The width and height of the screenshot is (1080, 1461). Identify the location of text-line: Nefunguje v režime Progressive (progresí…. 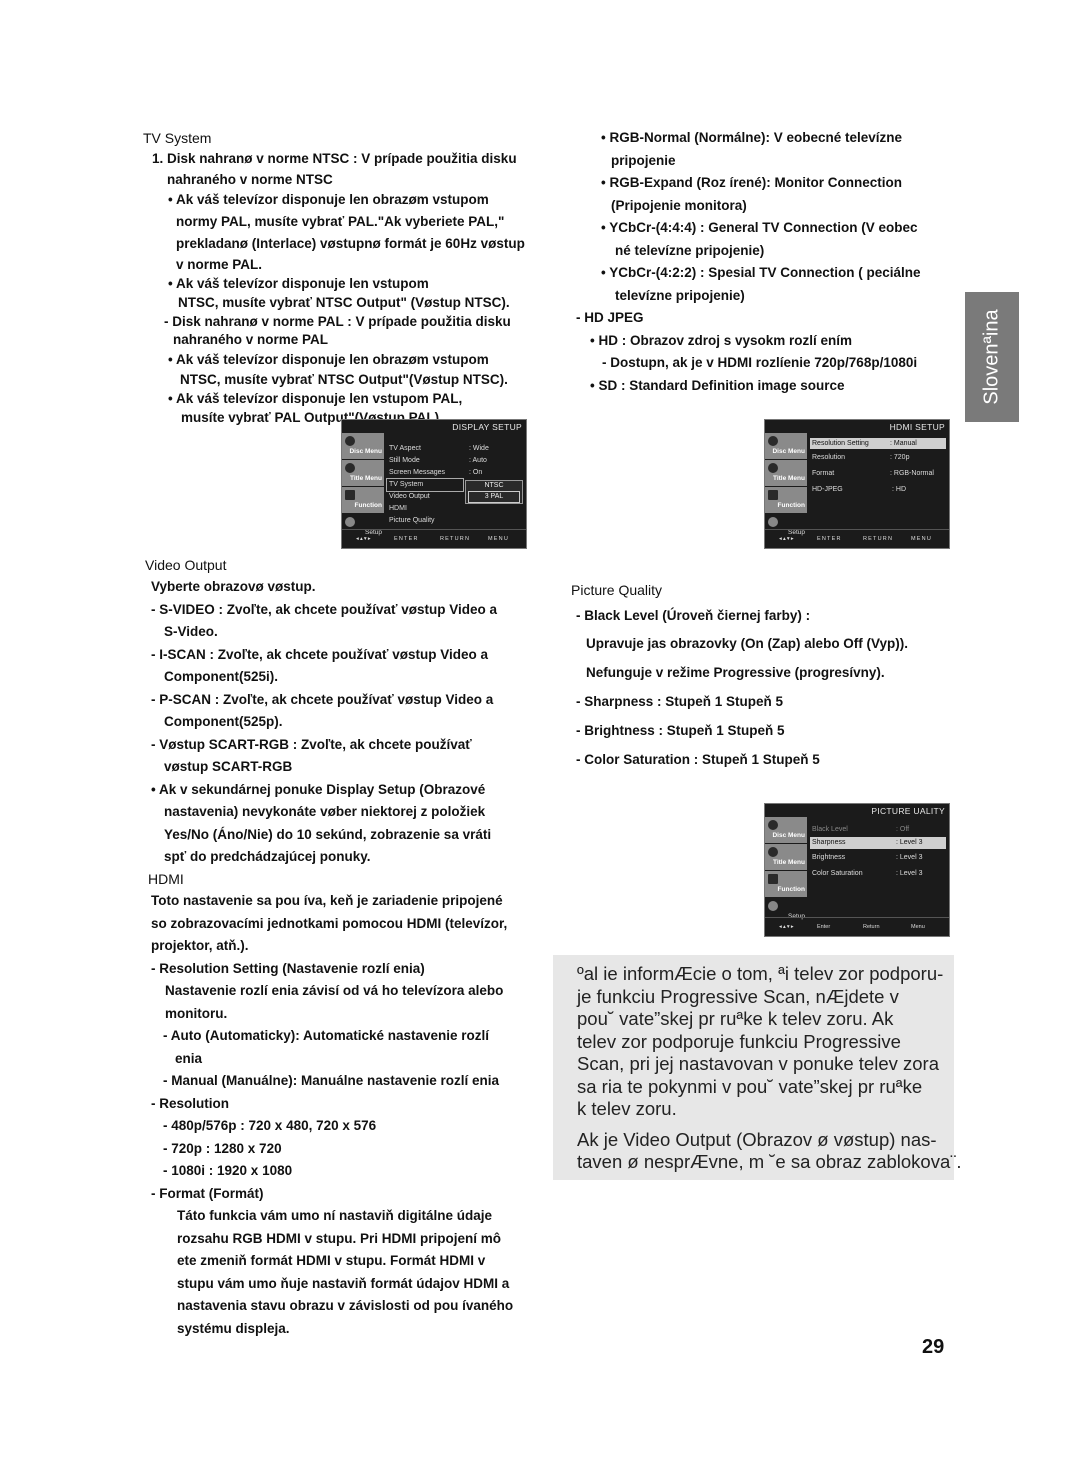
(735, 672).